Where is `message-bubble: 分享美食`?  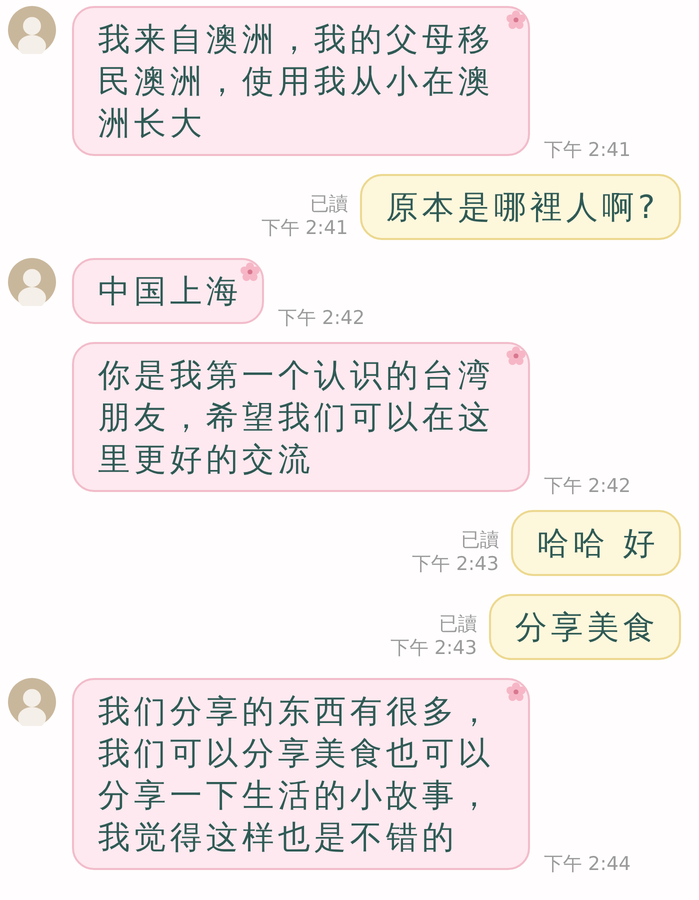 message-bubble: 分享美食 is located at coordinates (585, 627).